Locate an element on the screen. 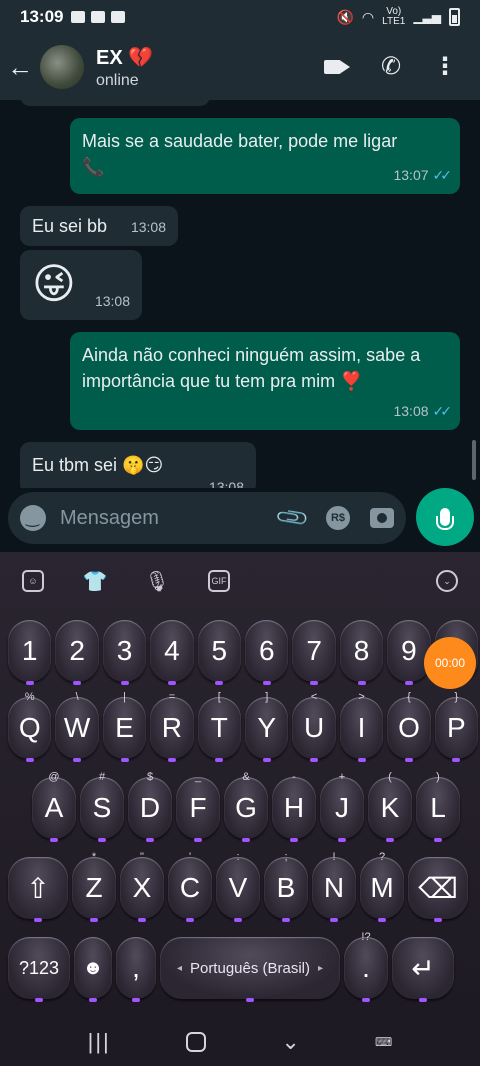 The width and height of the screenshot is (480, 1066). key-4: 4 is located at coordinates (172, 652).